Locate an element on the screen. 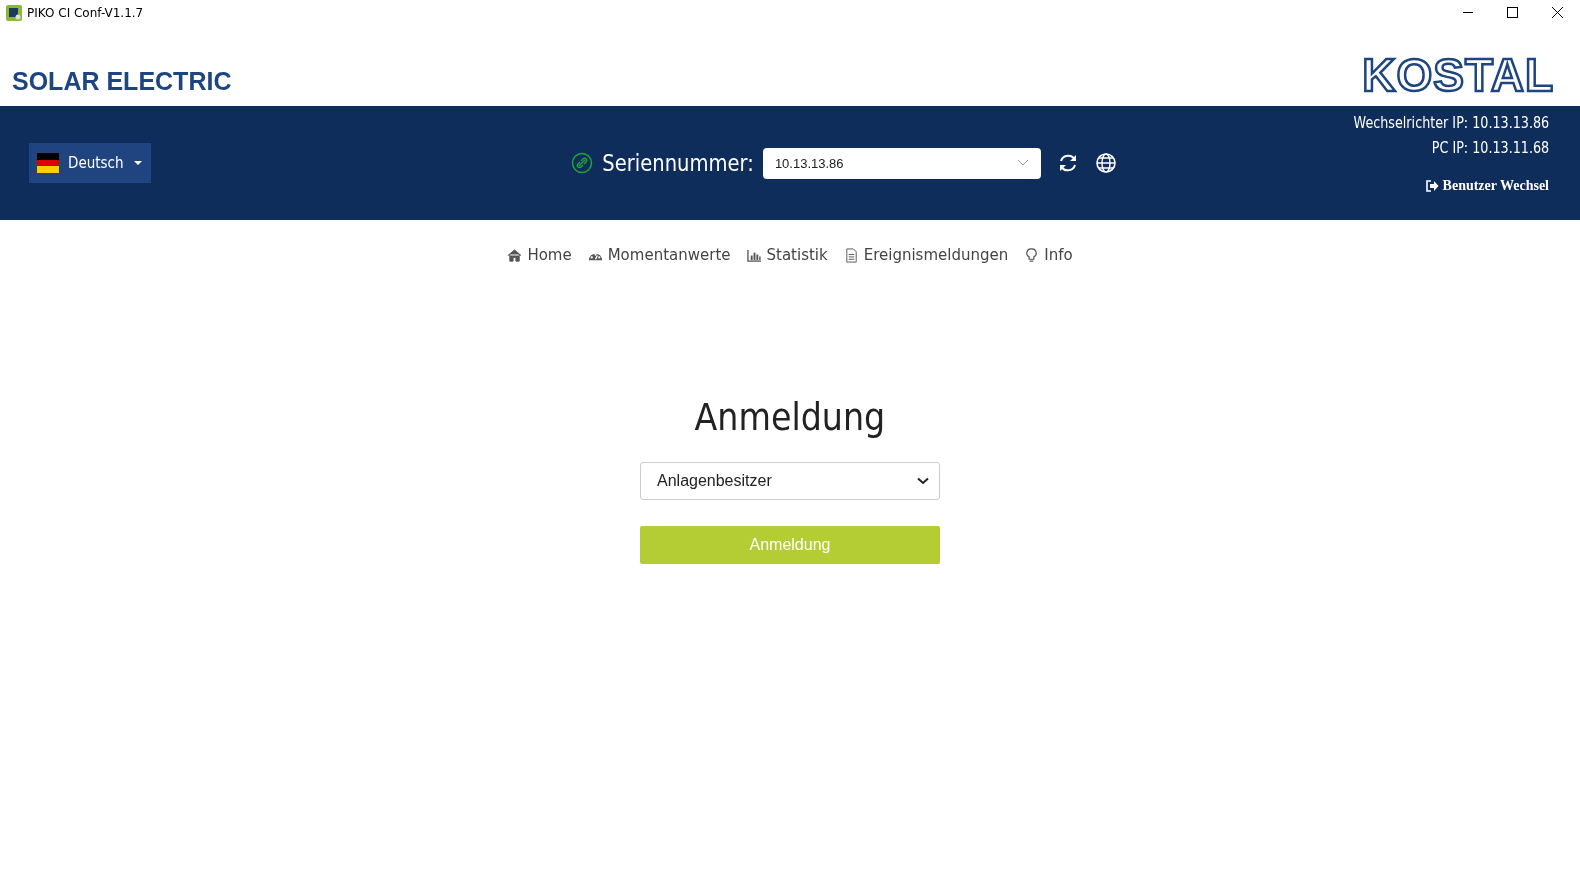 This screenshot has height=886, width=1580. logo: KOSTAL is located at coordinates (1458, 75).